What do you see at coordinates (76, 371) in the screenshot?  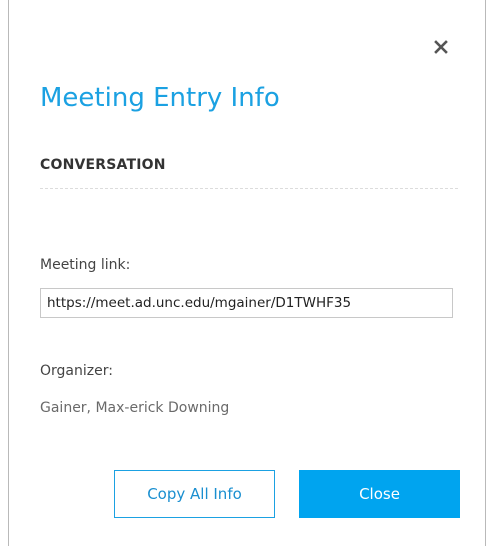 I see `organizer-label: Organizer:` at bounding box center [76, 371].